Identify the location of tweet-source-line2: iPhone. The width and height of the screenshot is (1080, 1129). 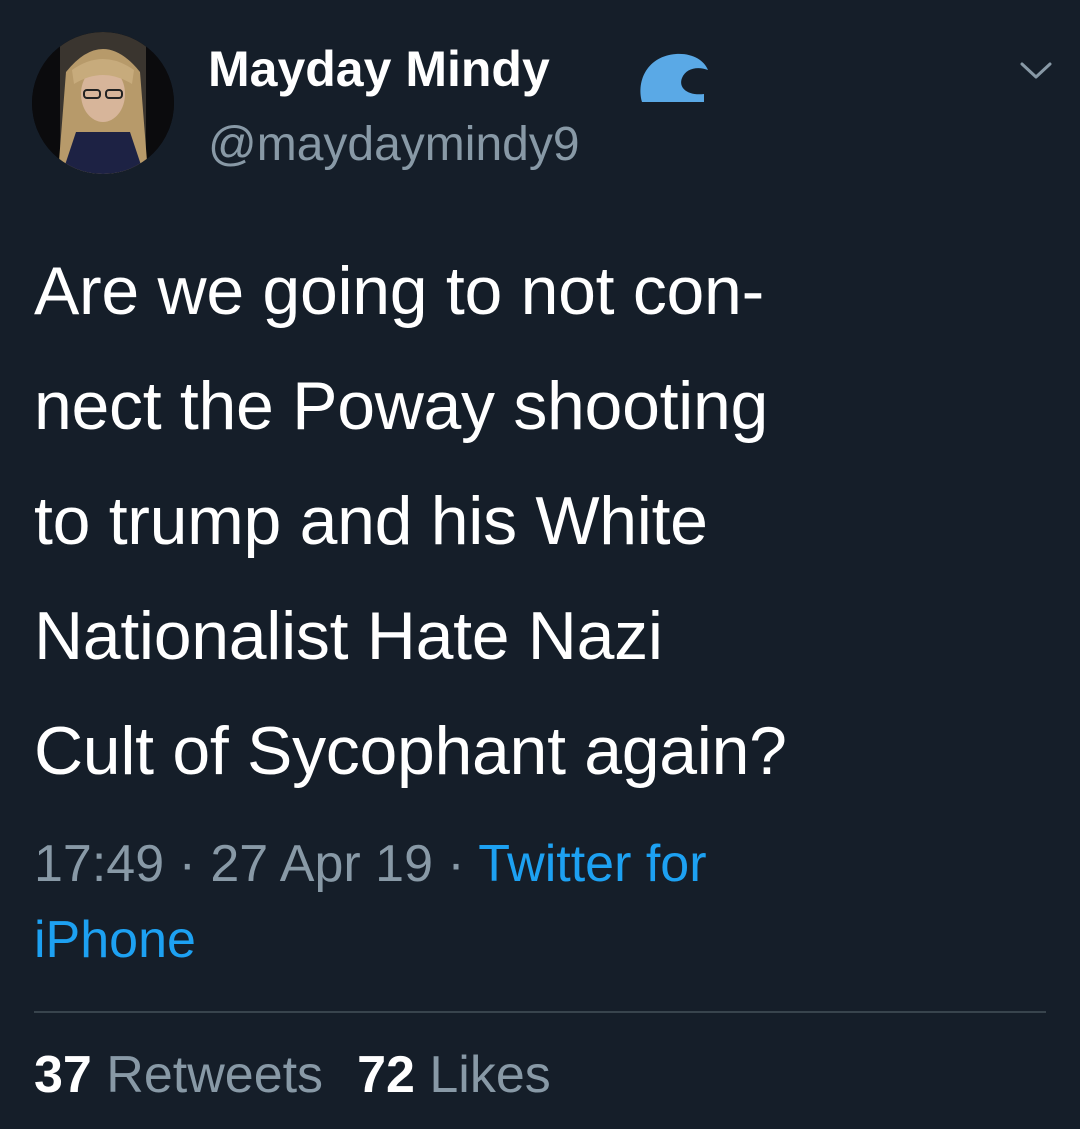
(115, 940).